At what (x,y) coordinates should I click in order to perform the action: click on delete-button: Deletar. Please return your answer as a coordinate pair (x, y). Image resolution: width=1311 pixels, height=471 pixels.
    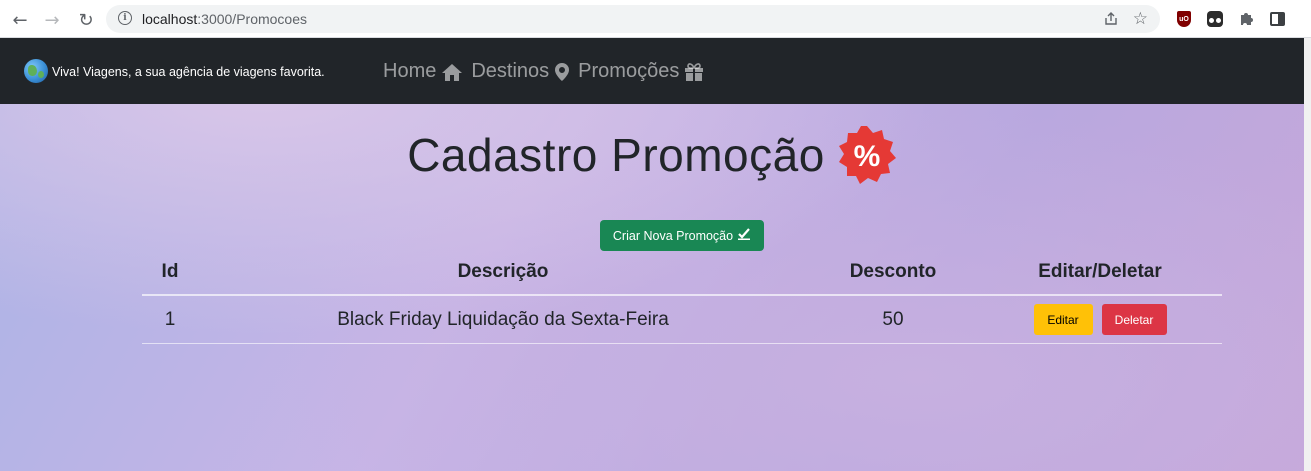
    Looking at the image, I should click on (1134, 319).